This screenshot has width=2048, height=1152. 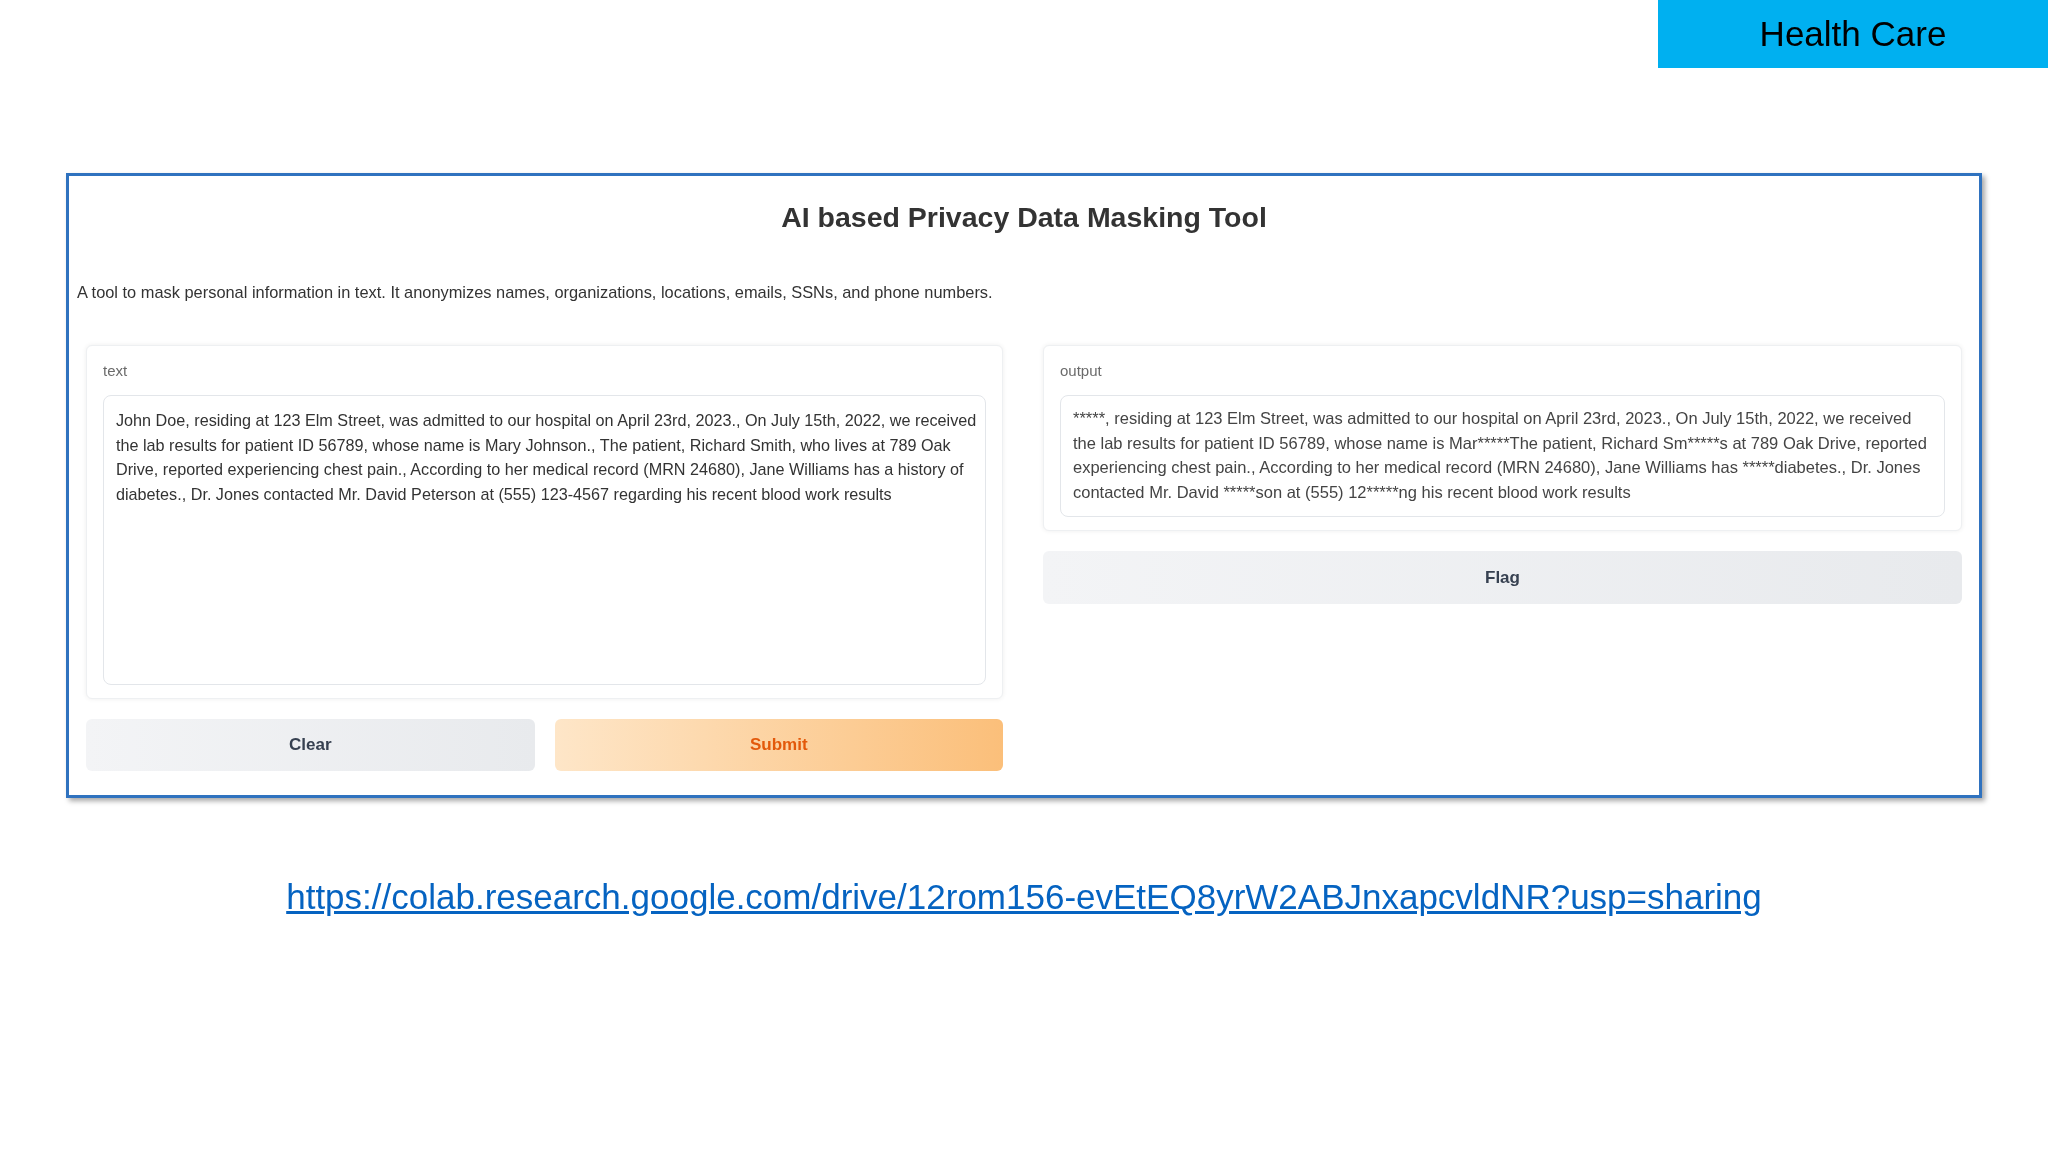 What do you see at coordinates (115, 371) in the screenshot?
I see `field-label: text` at bounding box center [115, 371].